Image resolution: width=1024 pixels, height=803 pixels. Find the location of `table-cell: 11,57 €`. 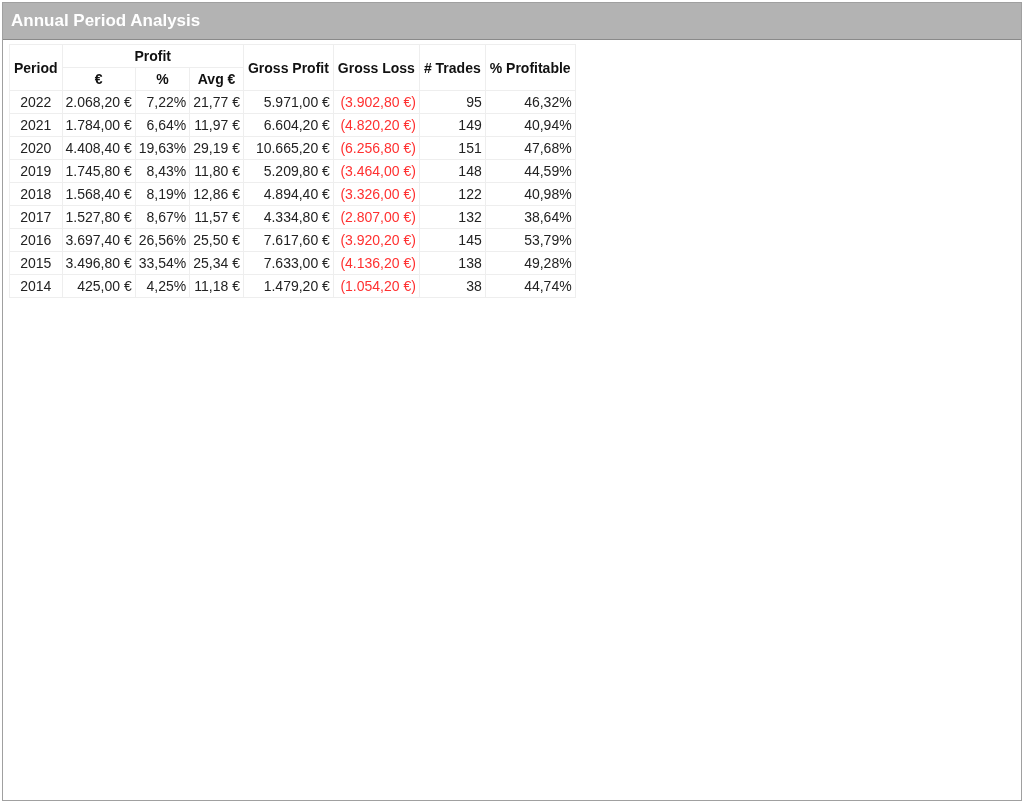

table-cell: 11,57 € is located at coordinates (216, 217).